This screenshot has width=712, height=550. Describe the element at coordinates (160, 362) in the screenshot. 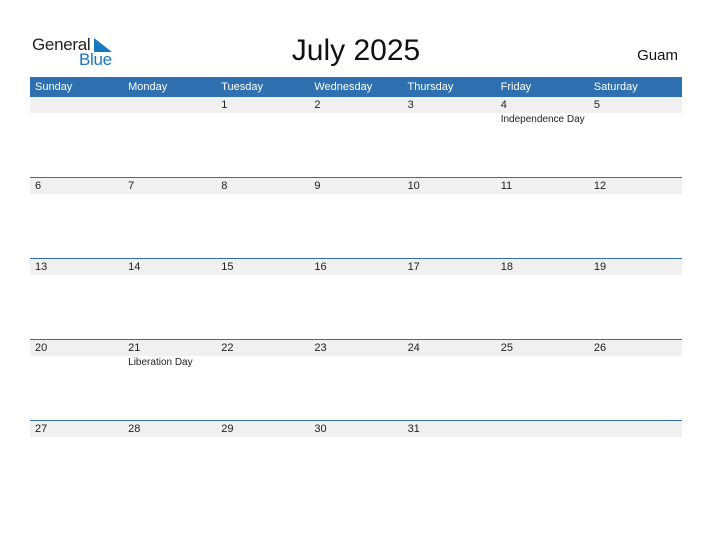

I see `holiday-label: Liberation Day` at that location.